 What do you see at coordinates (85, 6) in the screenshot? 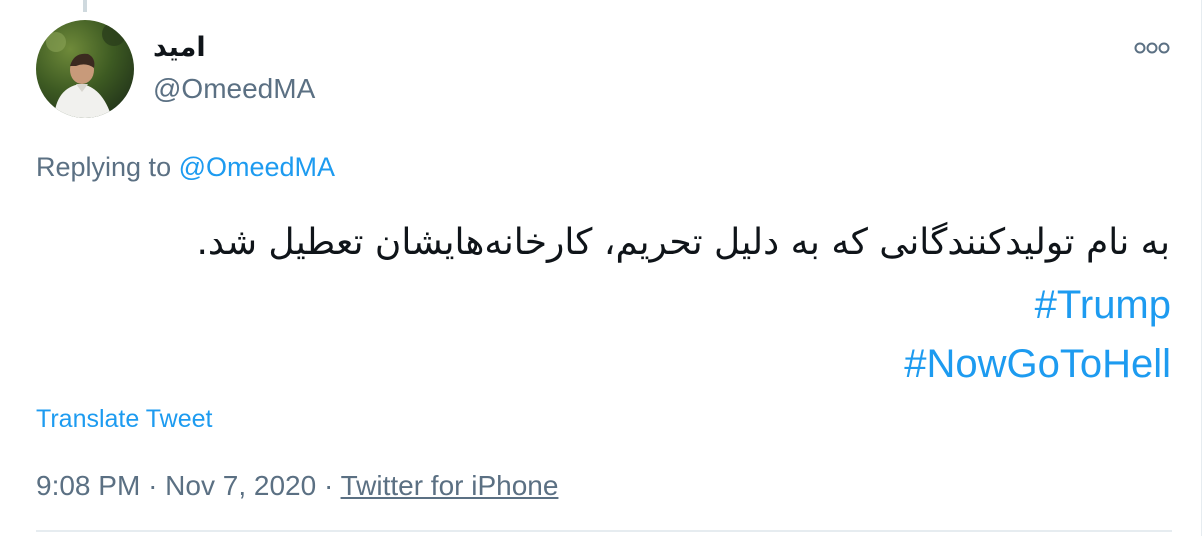
I see `thread-connector-line` at bounding box center [85, 6].